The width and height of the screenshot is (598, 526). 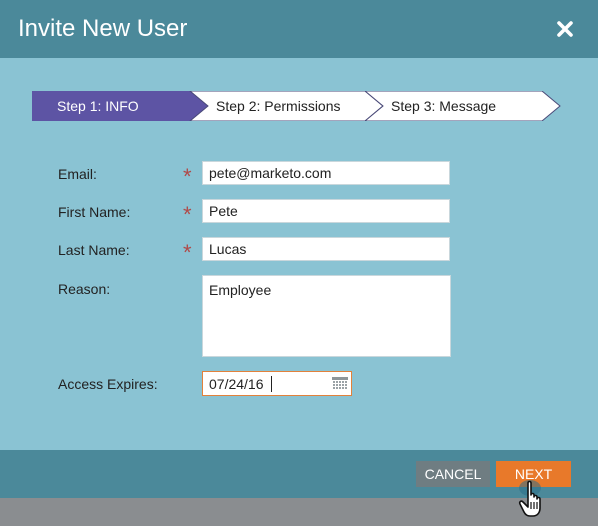 I want to click on close-icon, so click(x=565, y=29).